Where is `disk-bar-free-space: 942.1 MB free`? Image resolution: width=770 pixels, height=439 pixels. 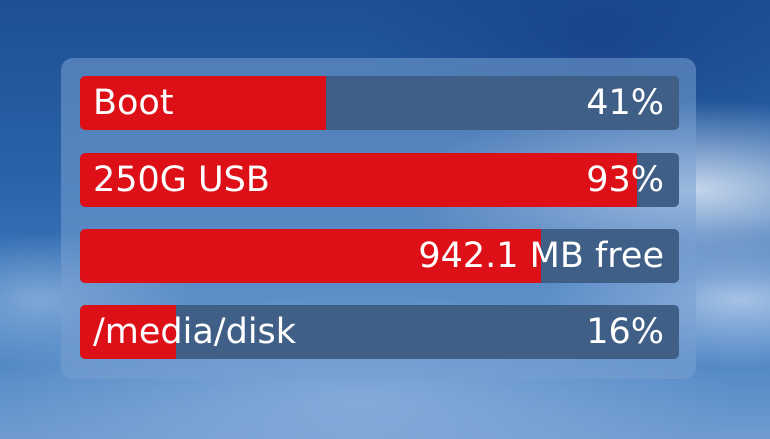 disk-bar-free-space: 942.1 MB free is located at coordinates (379, 256).